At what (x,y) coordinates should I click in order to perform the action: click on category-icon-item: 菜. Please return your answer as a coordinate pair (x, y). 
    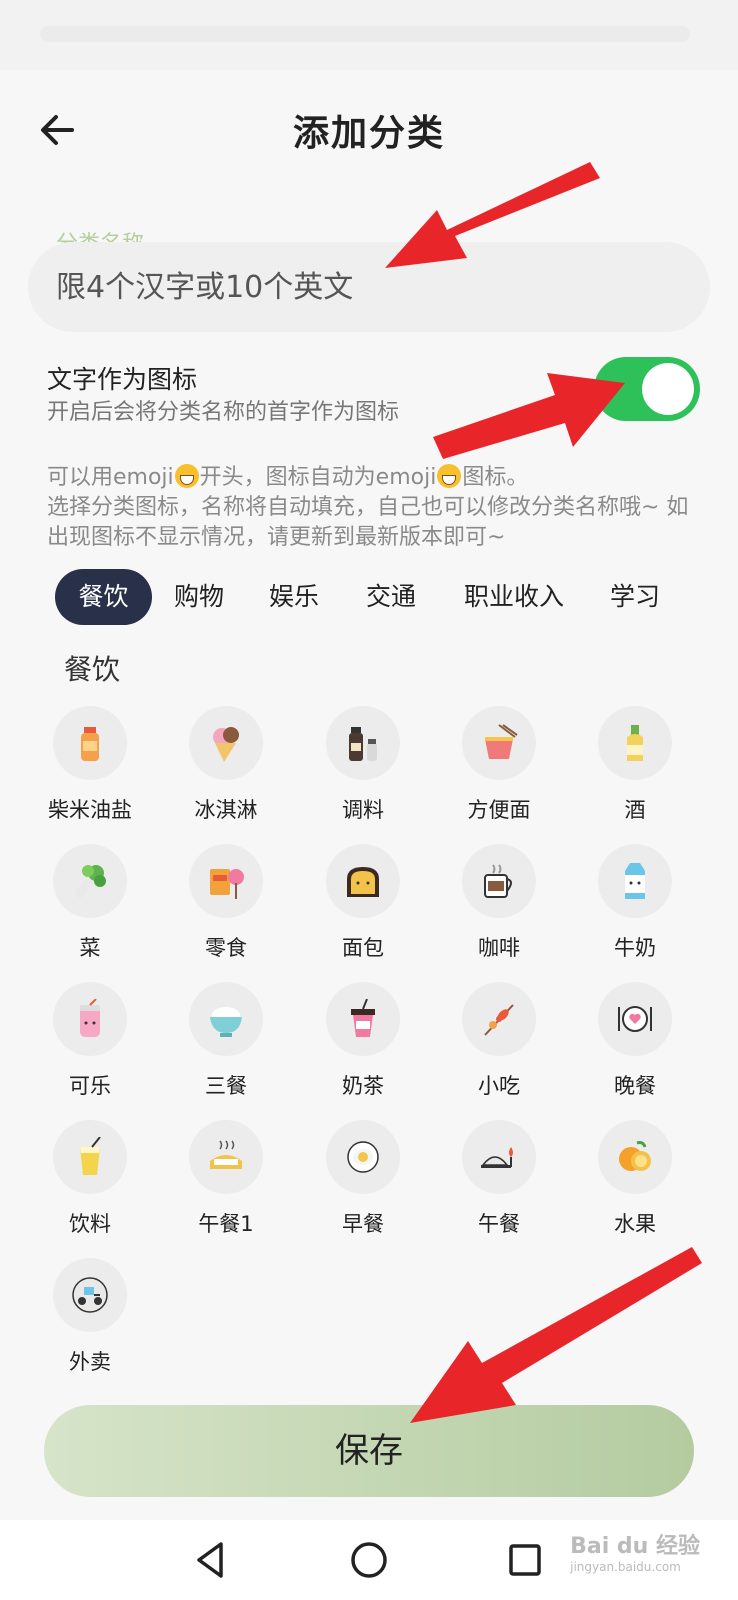
    Looking at the image, I should click on (90, 904).